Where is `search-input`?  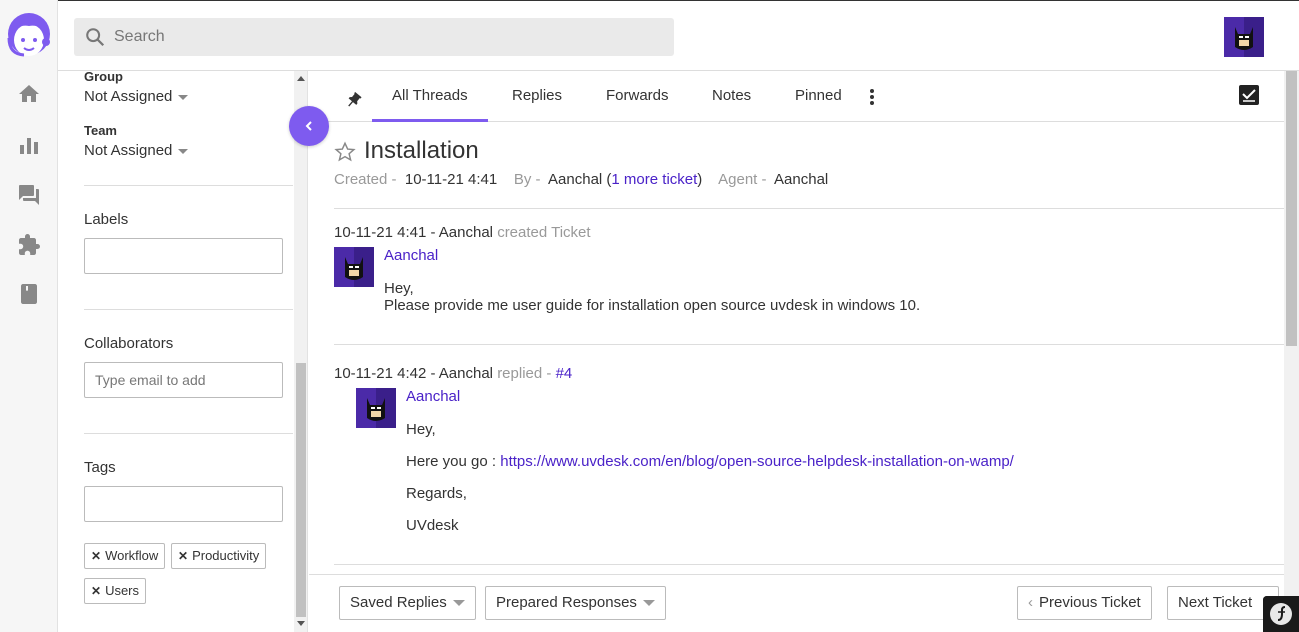
search-input is located at coordinates (389, 37).